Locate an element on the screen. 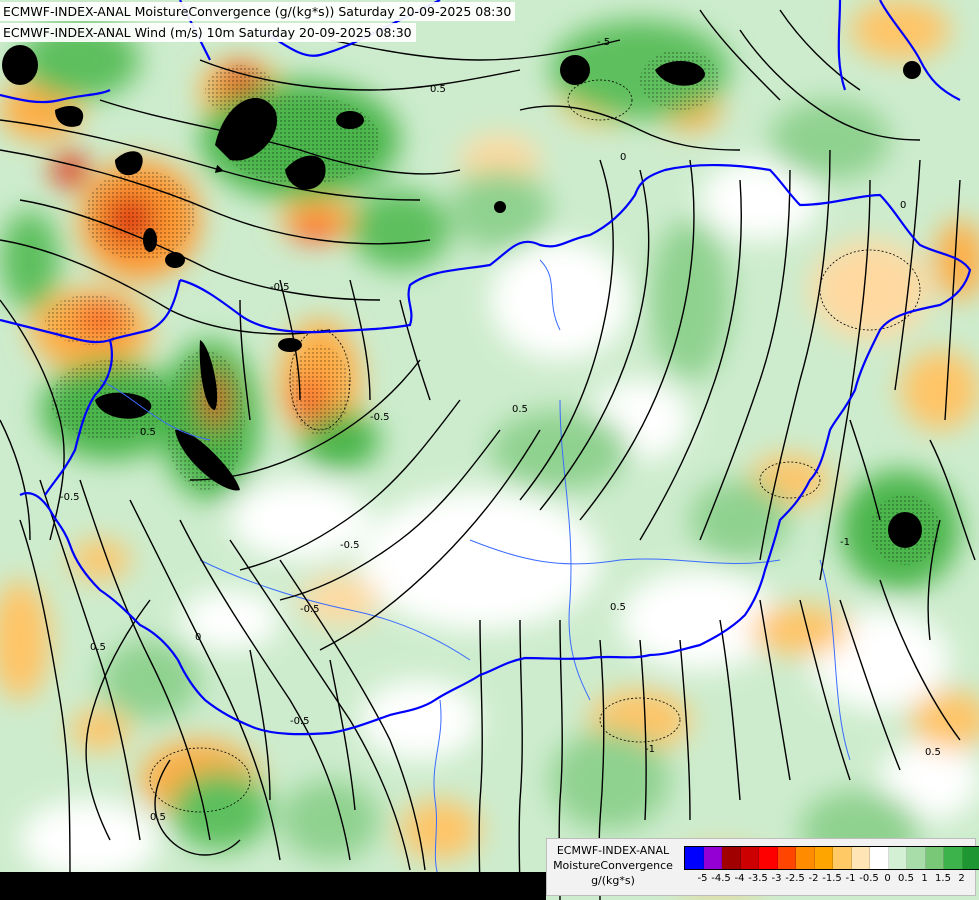 This screenshot has height=900, width=979. legend-tick-label: -2 is located at coordinates (813, 878).